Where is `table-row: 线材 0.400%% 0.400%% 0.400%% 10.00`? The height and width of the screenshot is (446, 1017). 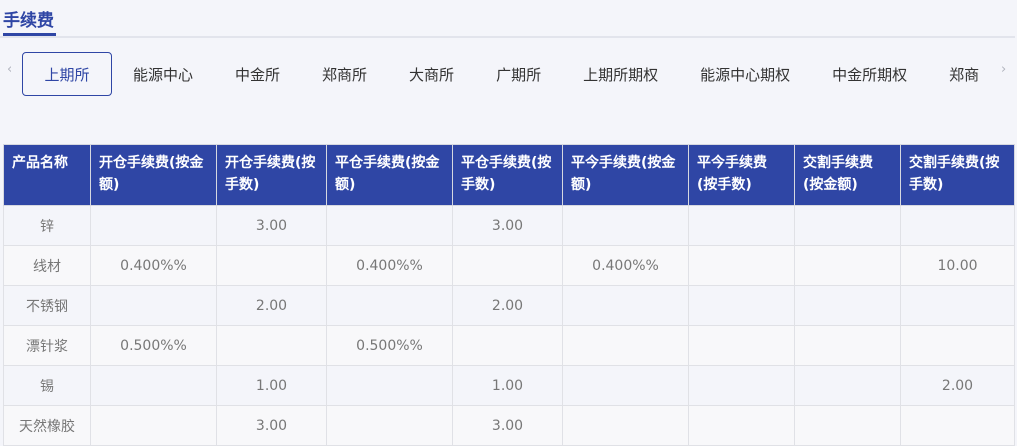
table-row: 线材 0.400%% 0.400%% 0.400%% 10.00 is located at coordinates (509, 265).